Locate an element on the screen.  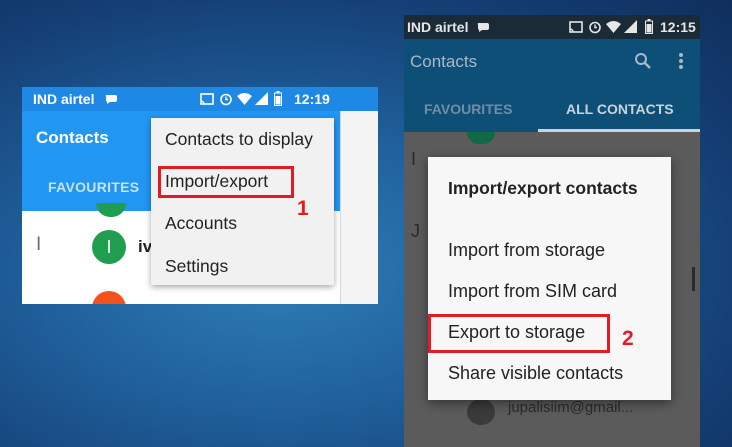
option-import-from-storage: Import from storage is located at coordinates (526, 250).